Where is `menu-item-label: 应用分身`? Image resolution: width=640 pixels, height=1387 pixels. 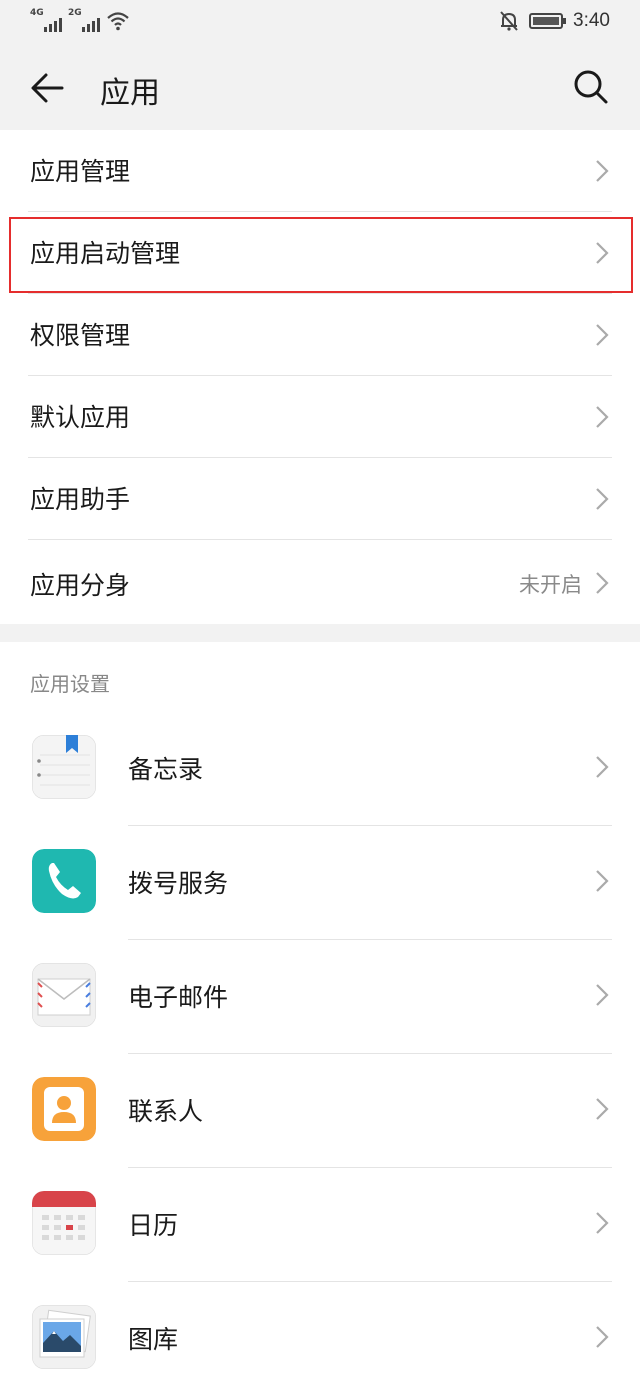
menu-item-label: 应用分身 is located at coordinates (80, 585).